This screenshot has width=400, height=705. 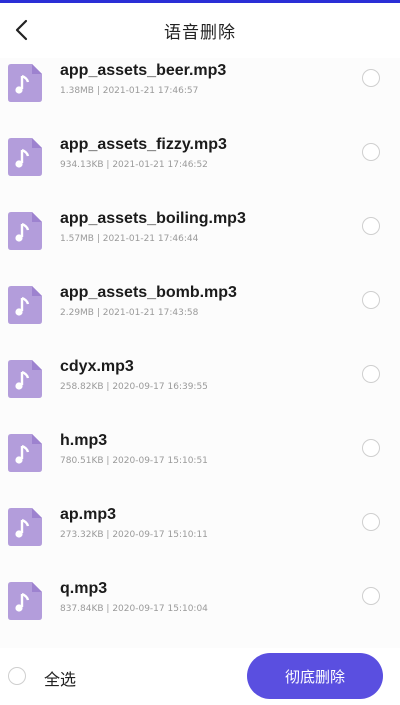 I want to click on file-meta: 1.38MB | 2021-01-21 17:46:57, so click(x=129, y=91).